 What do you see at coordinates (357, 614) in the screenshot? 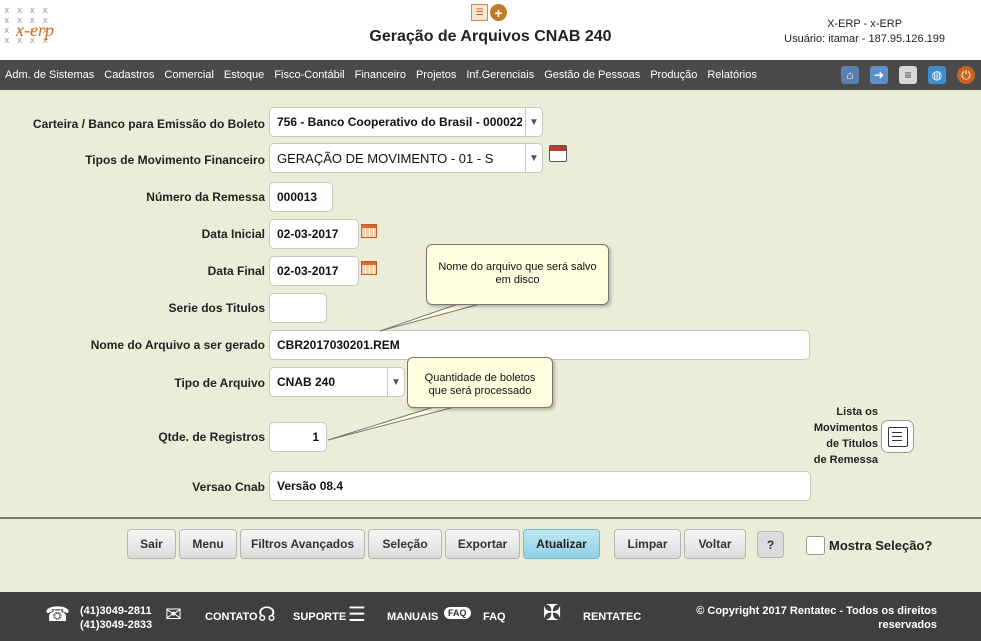
I see `books-icon: ☰` at bounding box center [357, 614].